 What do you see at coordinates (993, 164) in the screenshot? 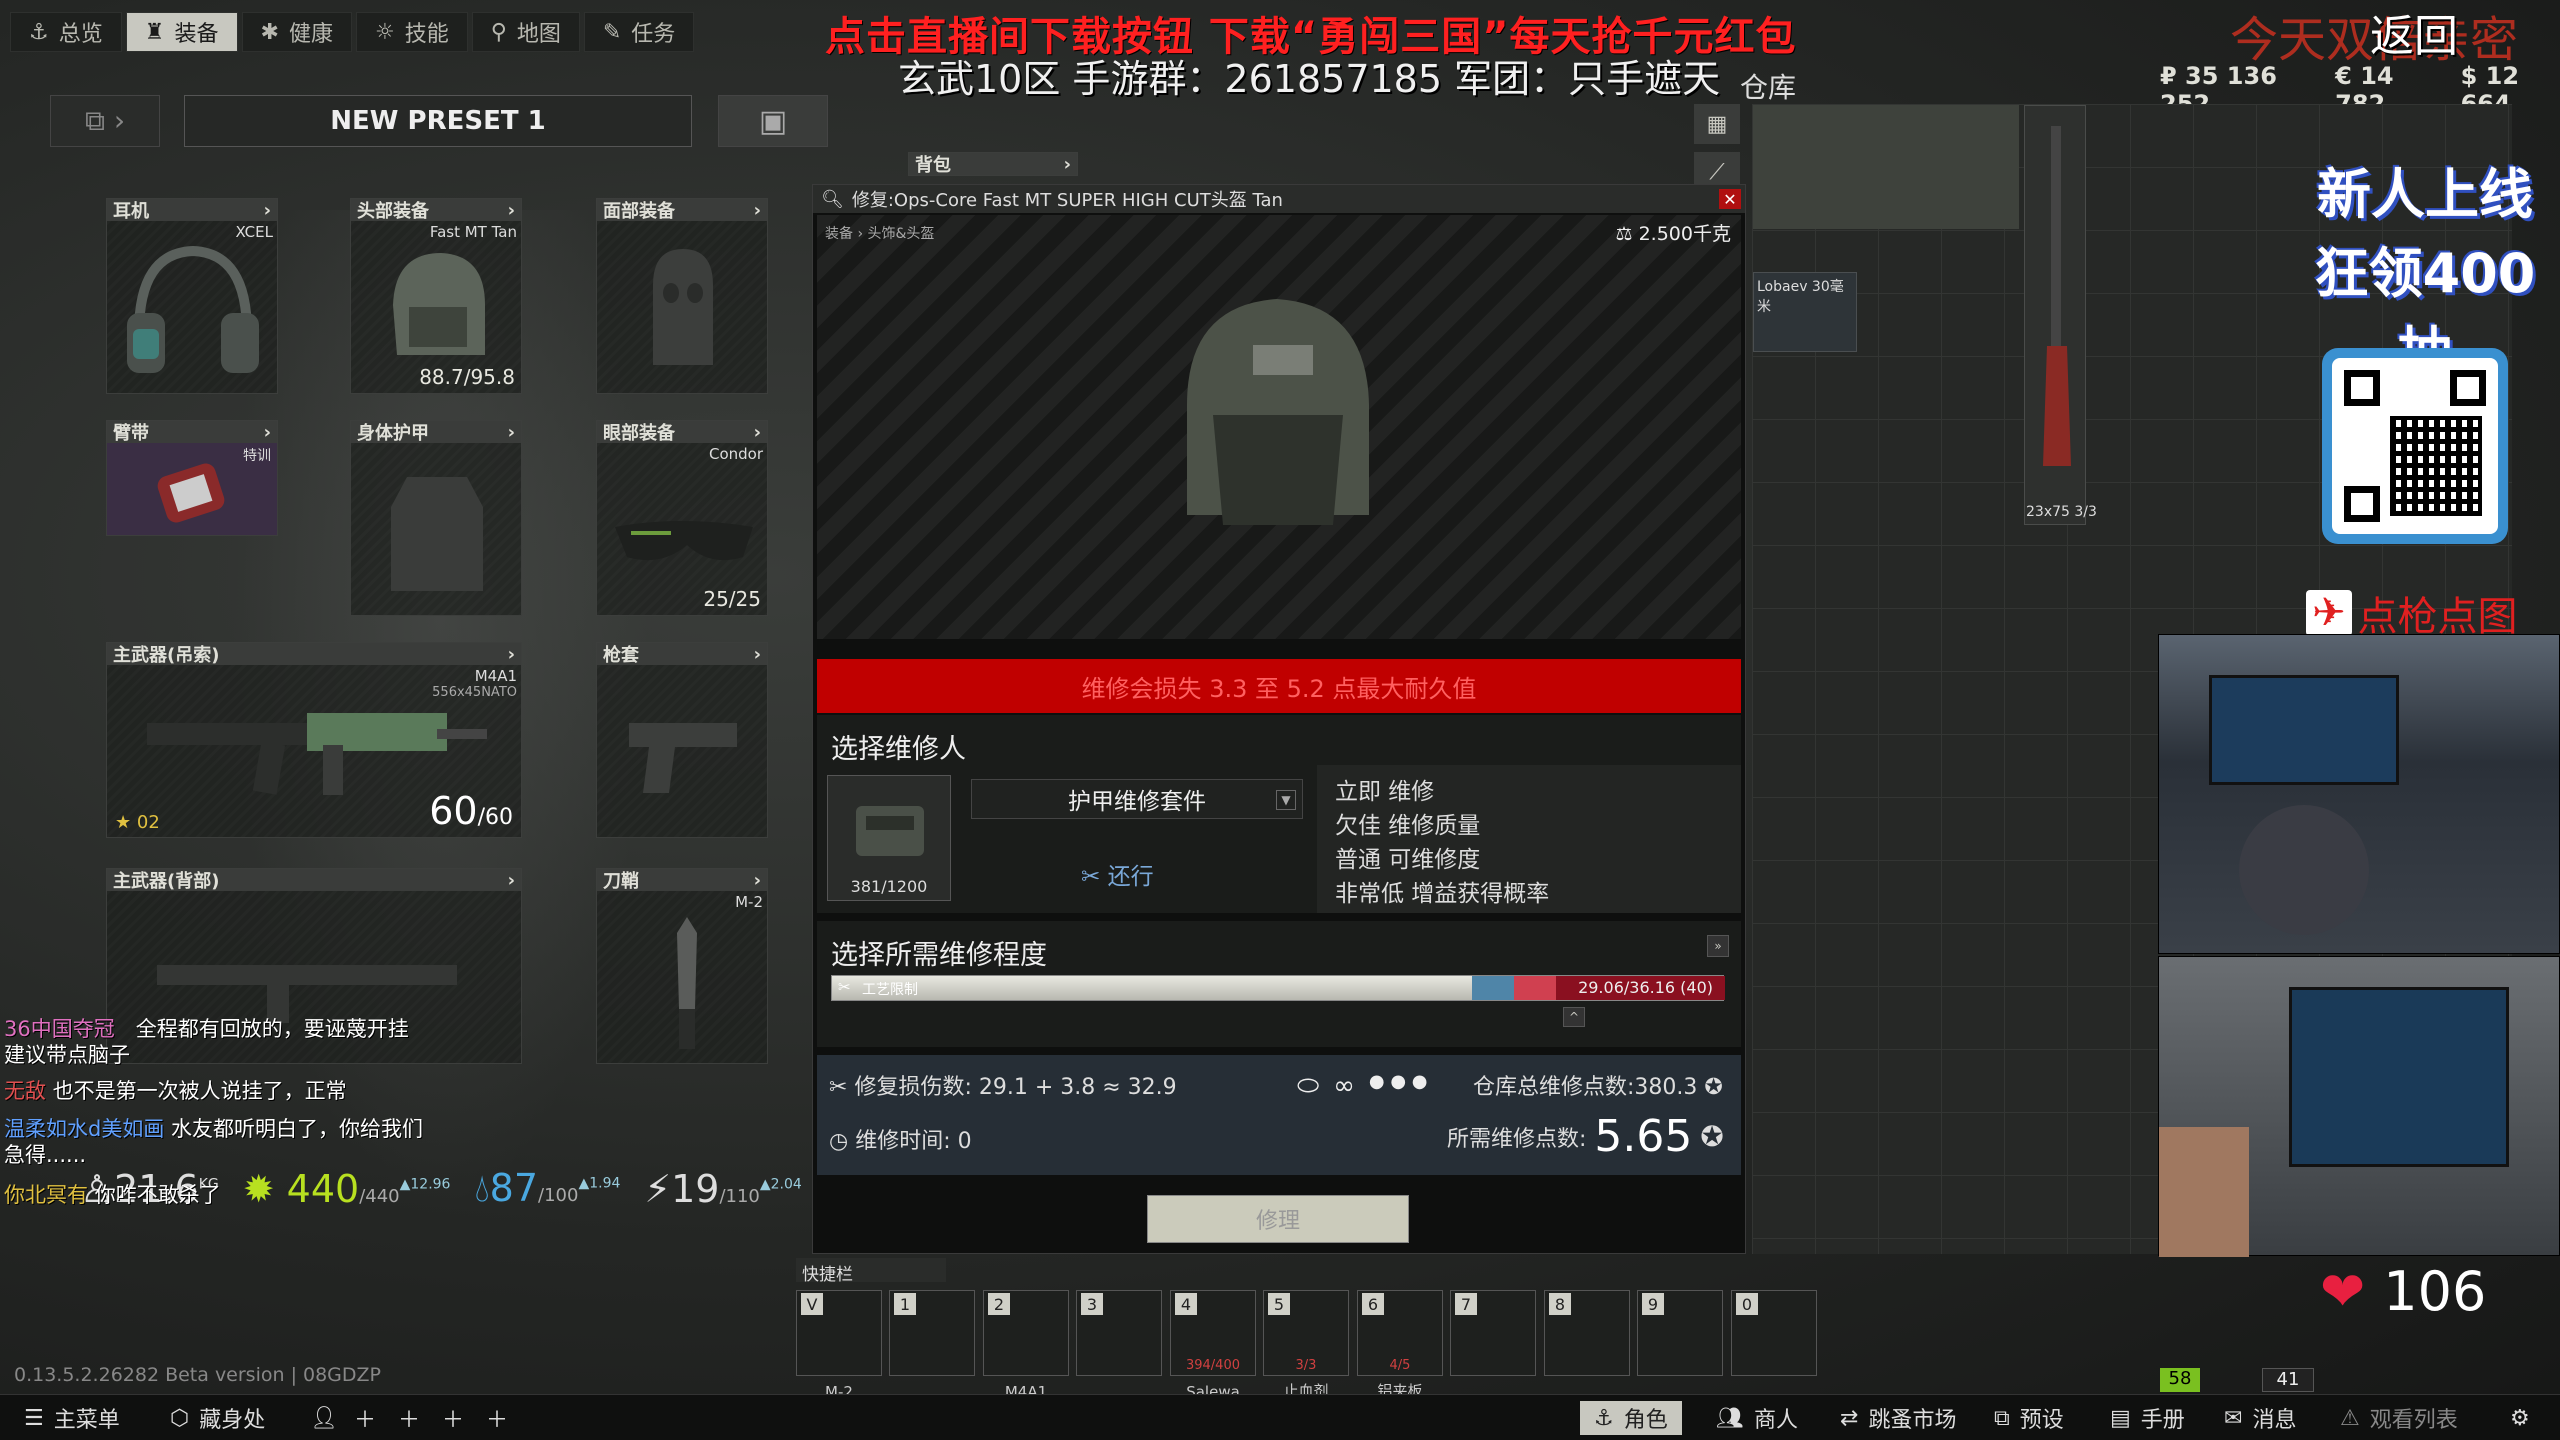
I see `slot-backpack: 背包 ›` at bounding box center [993, 164].